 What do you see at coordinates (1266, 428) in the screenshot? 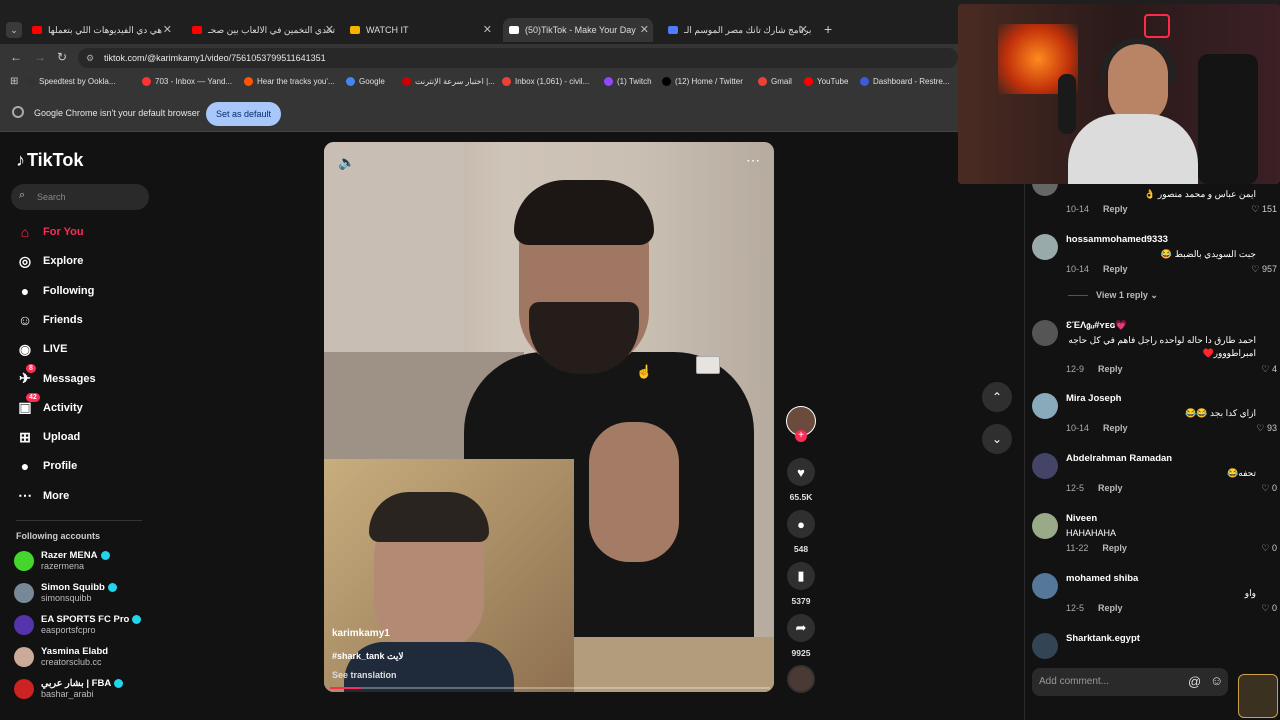
I see `comment-like-button: ♡ 93` at bounding box center [1266, 428].